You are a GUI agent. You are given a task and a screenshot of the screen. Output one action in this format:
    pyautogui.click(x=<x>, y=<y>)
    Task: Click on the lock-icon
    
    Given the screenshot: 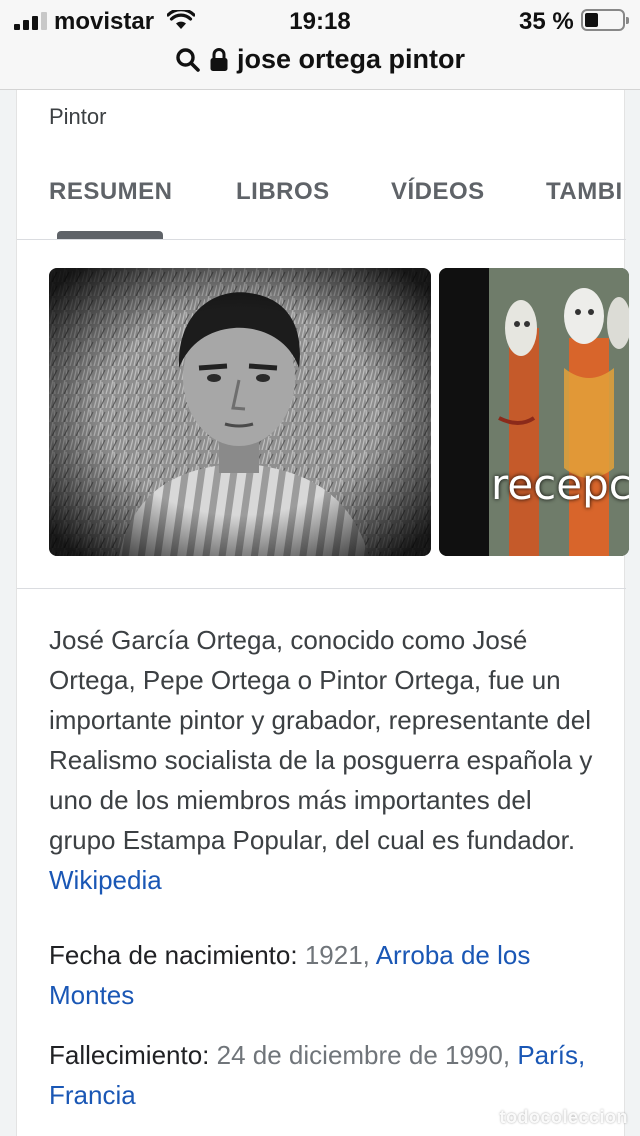 What is the action you would take?
    pyautogui.click(x=219, y=59)
    